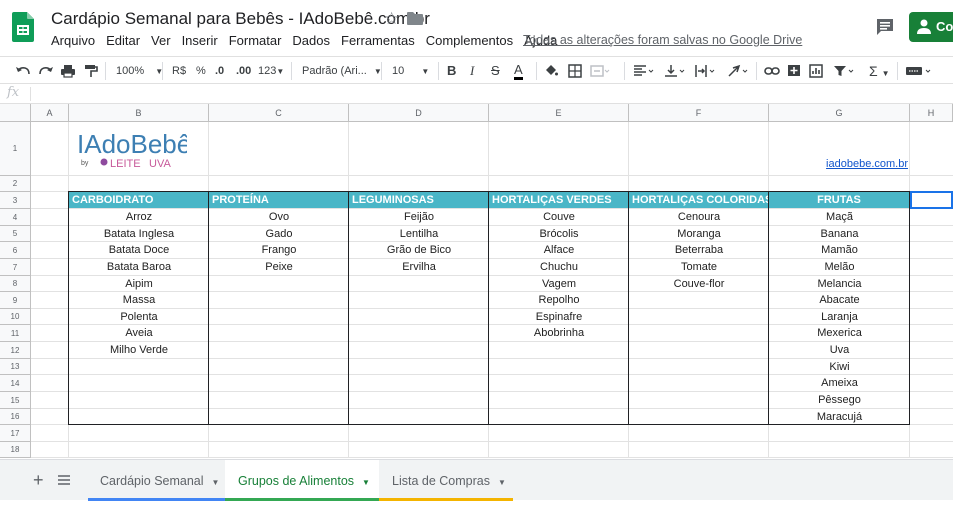 This screenshot has width=953, height=516. I want to click on food-cell: Maracujá, so click(839, 417).